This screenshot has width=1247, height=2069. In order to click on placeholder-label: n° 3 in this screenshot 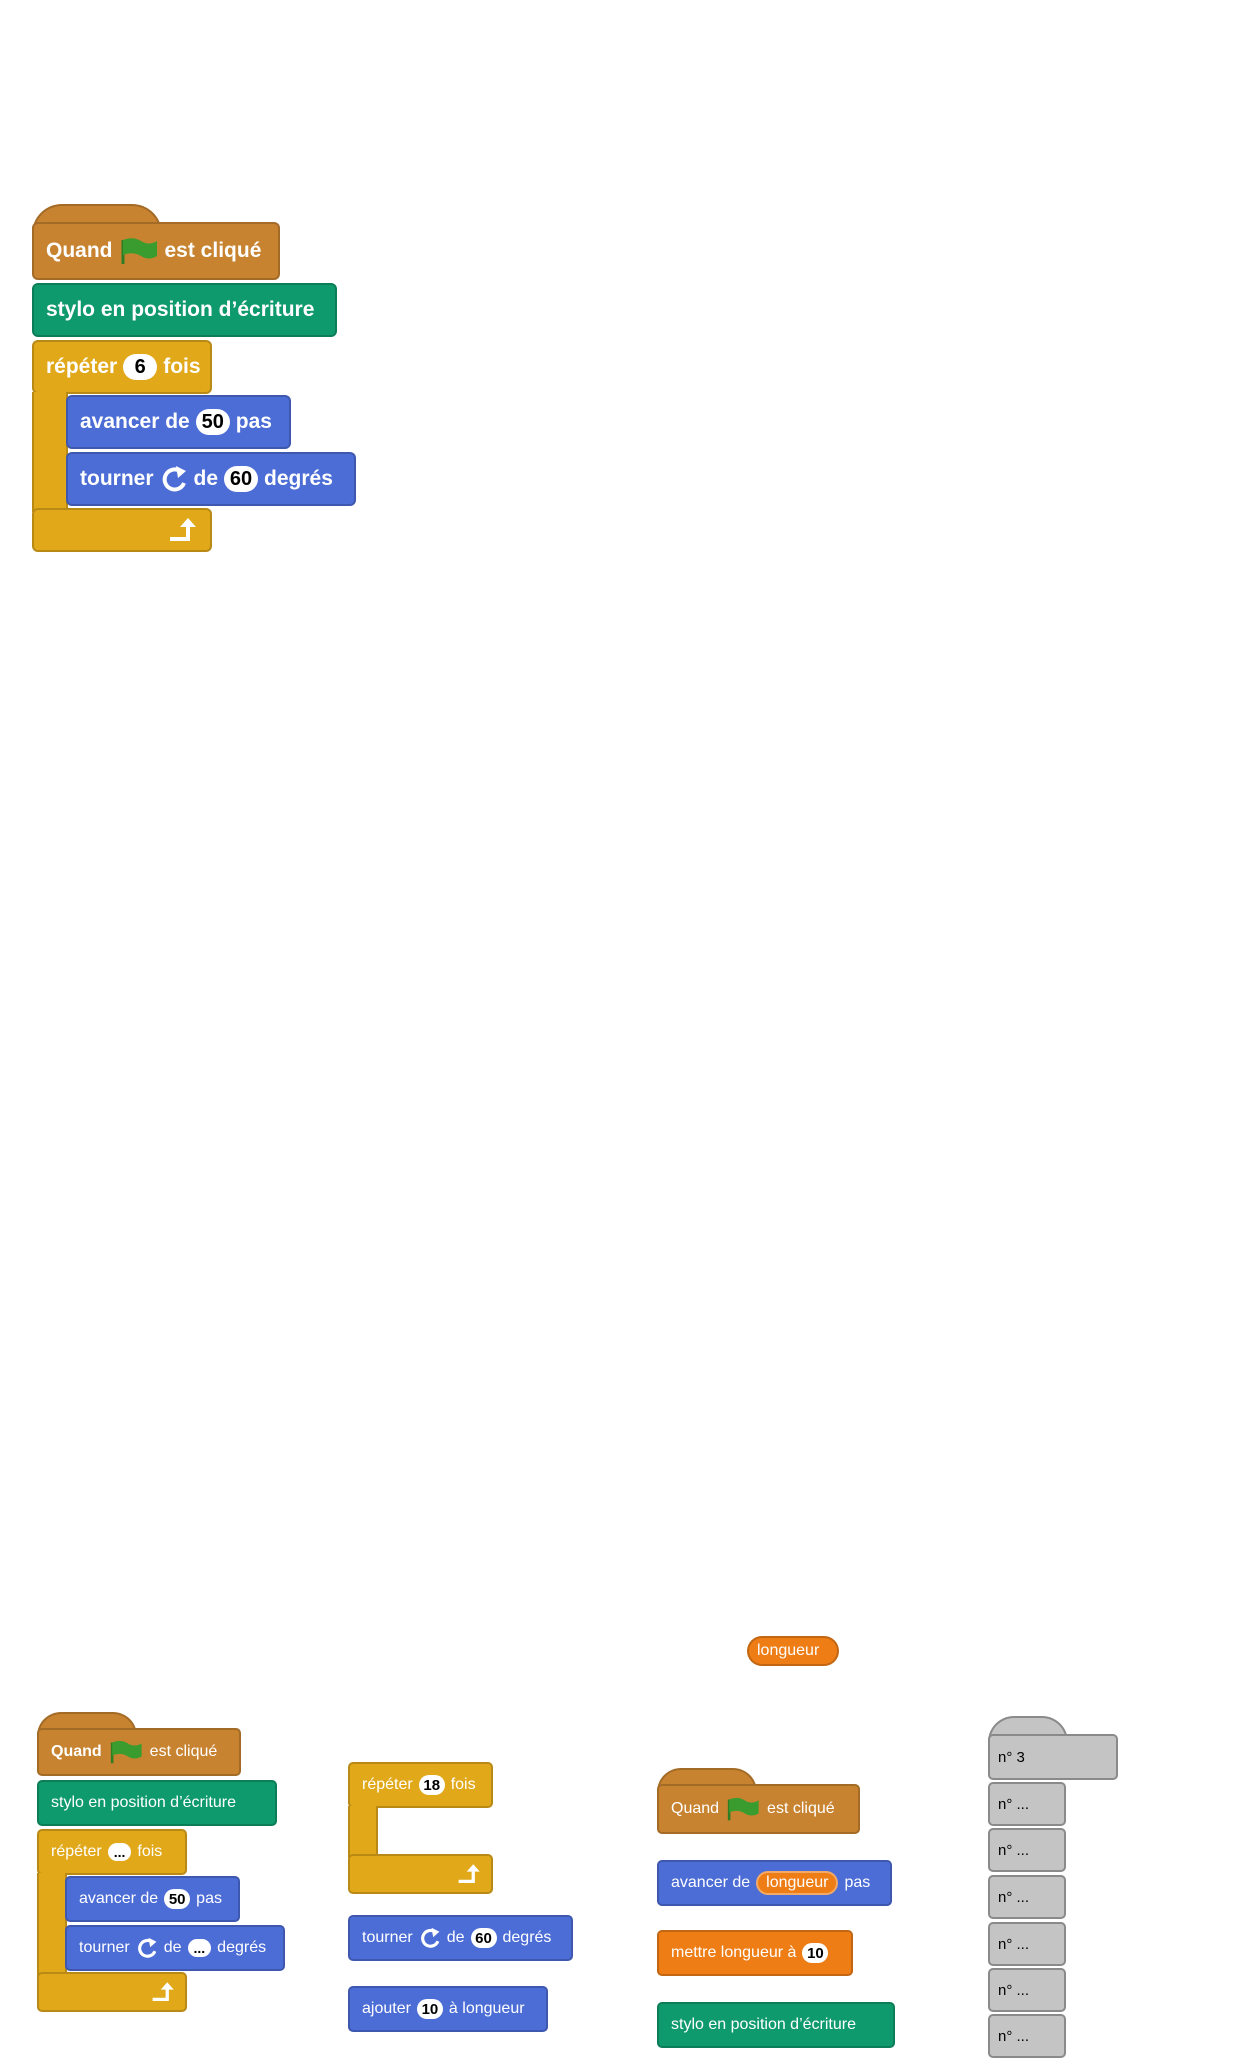, I will do `click(1011, 1757)`.